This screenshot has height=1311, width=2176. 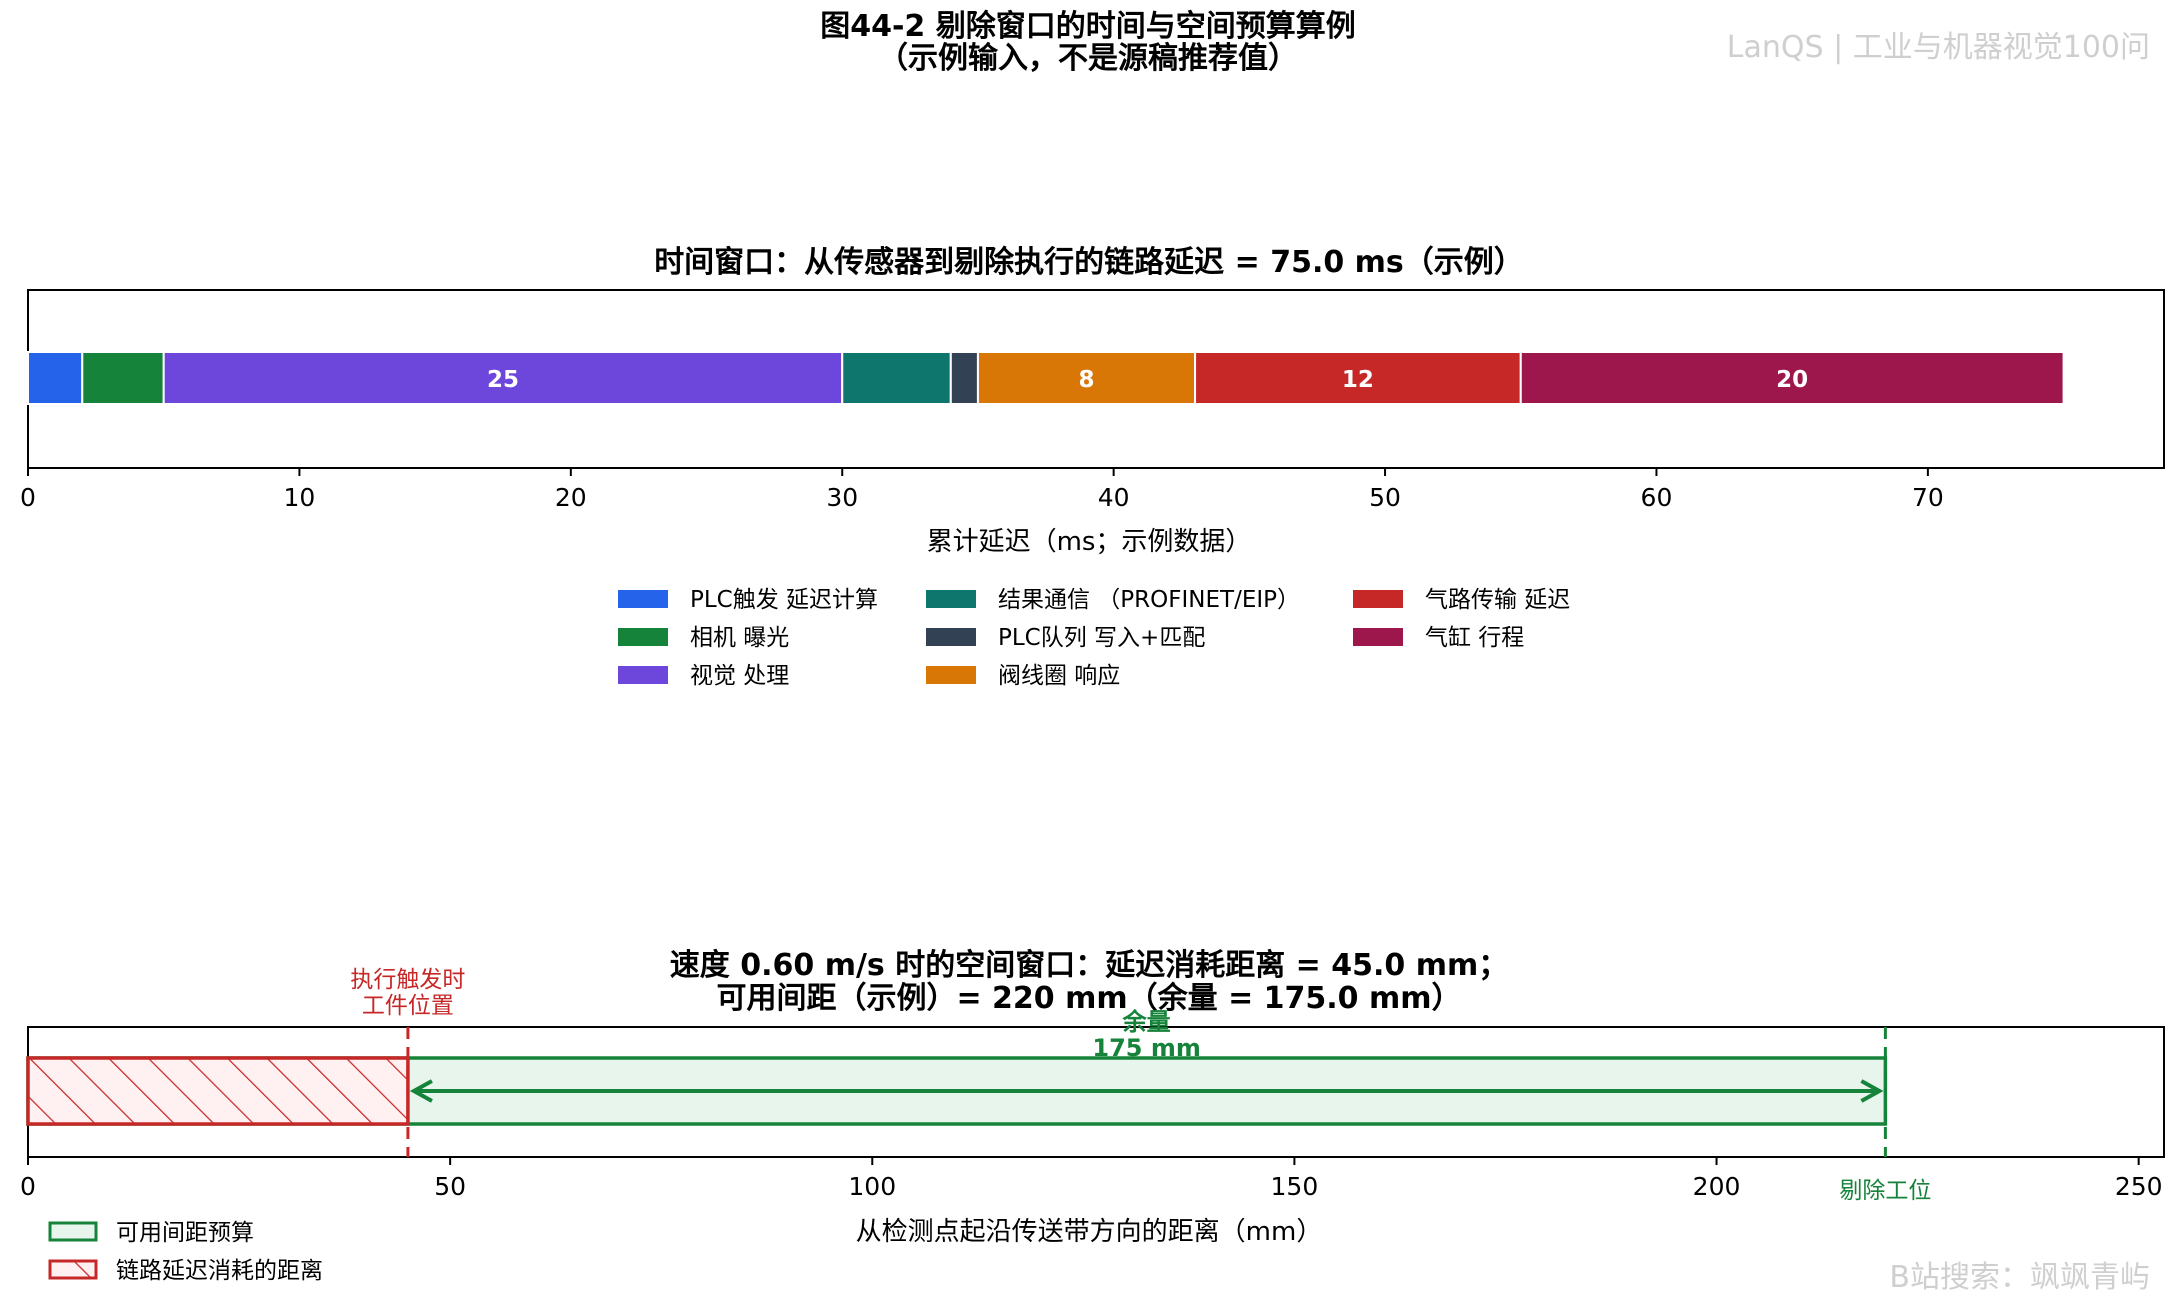 What do you see at coordinates (571, 497) in the screenshot?
I see `time-tick-label: 20` at bounding box center [571, 497].